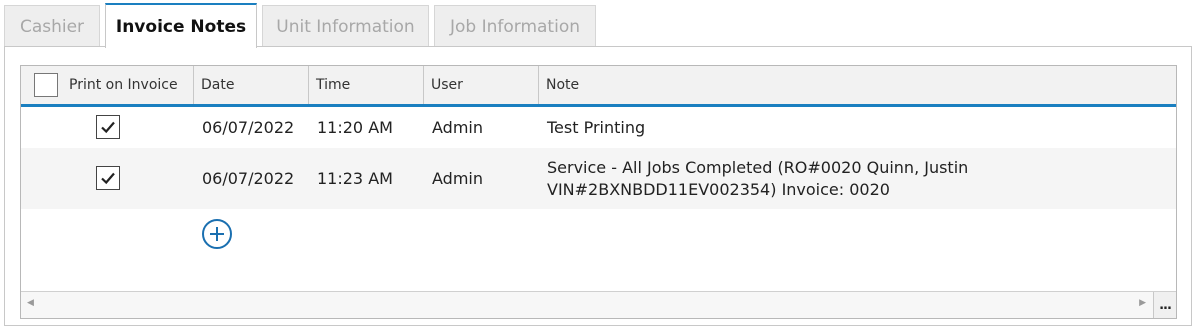 This screenshot has width=1195, height=330. I want to click on plus-circle-icon, so click(217, 234).